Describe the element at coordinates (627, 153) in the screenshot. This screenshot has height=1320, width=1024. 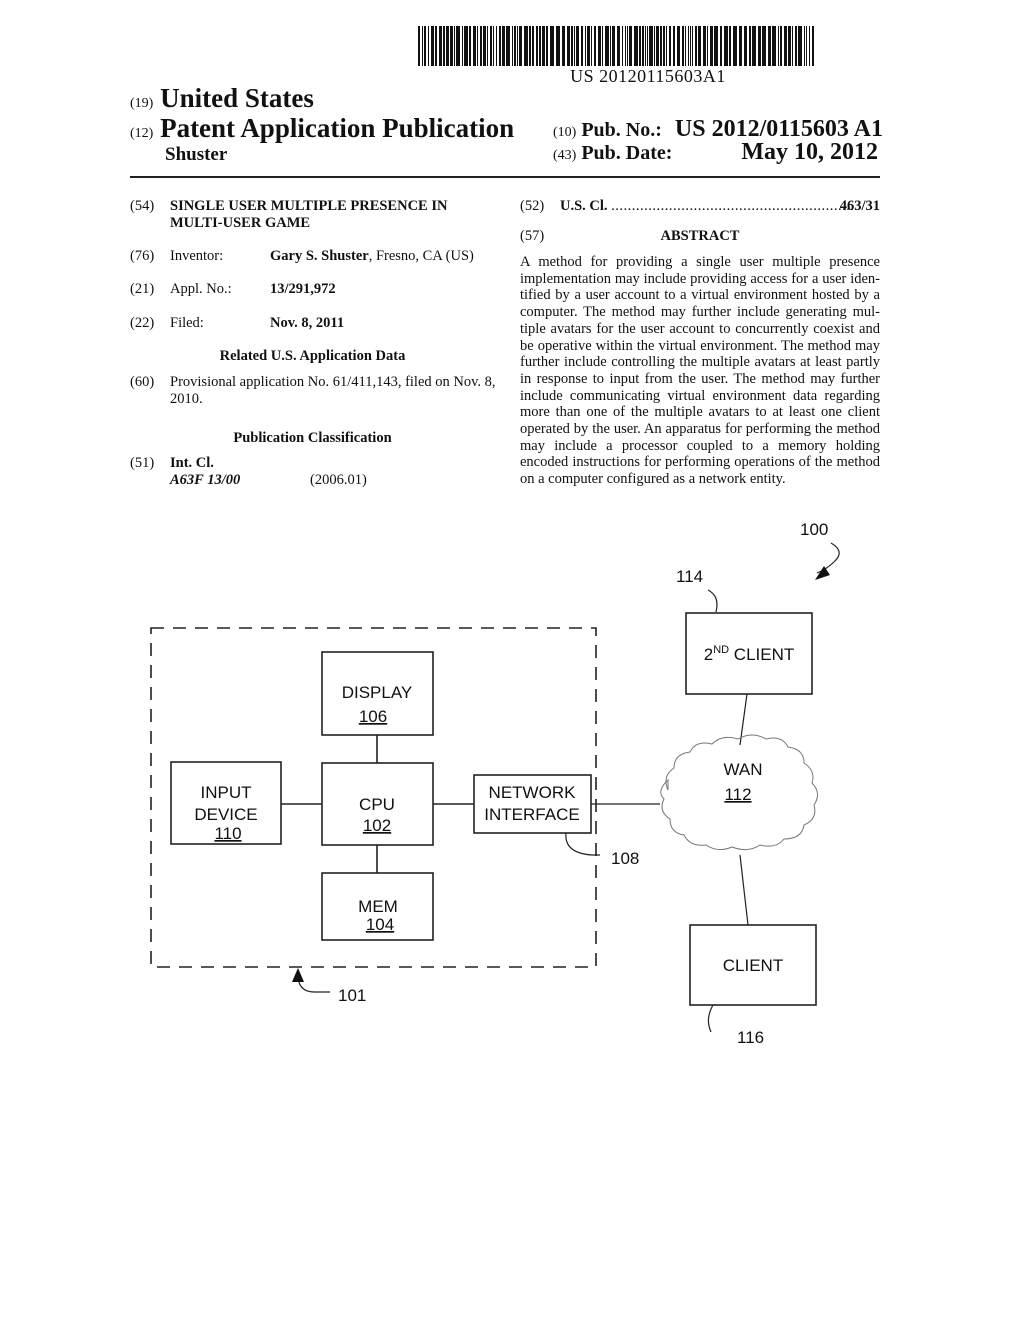
I see `pub-date-label: Pub. Date:` at that location.